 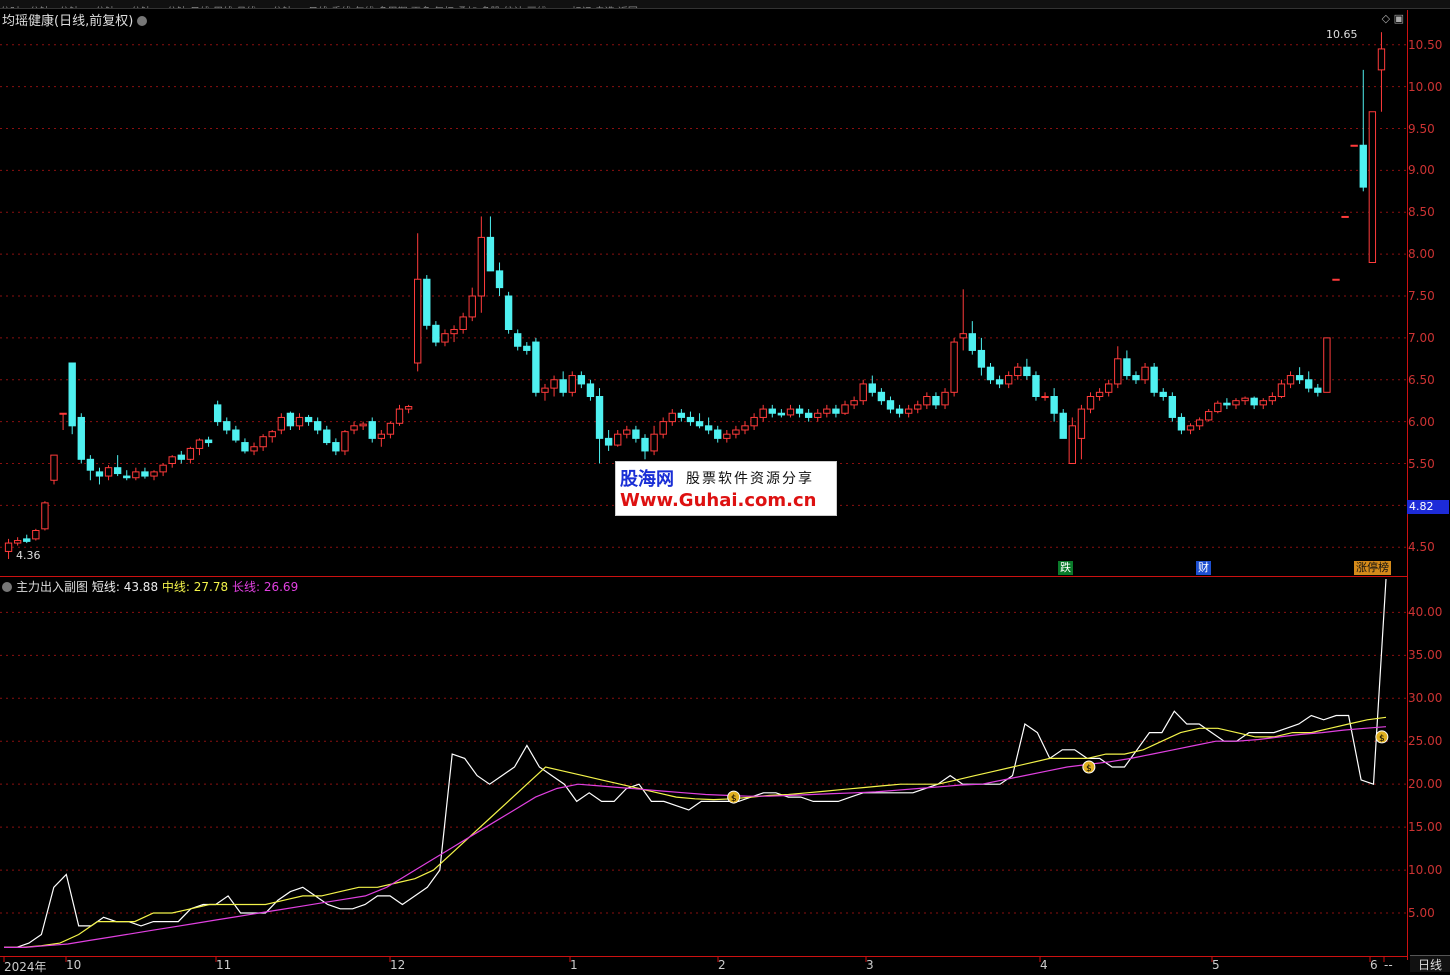 I want to click on long-line-label: 长线:, so click(x=246, y=587).